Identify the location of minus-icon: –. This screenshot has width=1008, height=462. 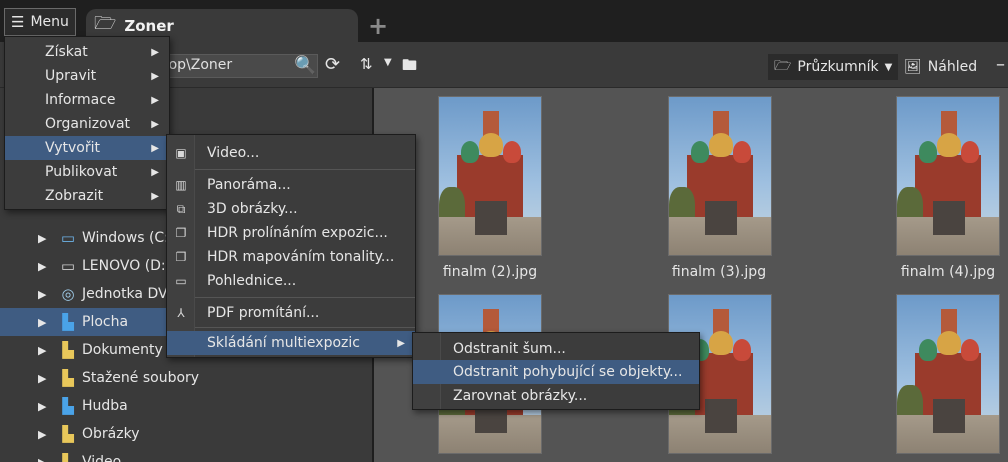
(1000, 64).